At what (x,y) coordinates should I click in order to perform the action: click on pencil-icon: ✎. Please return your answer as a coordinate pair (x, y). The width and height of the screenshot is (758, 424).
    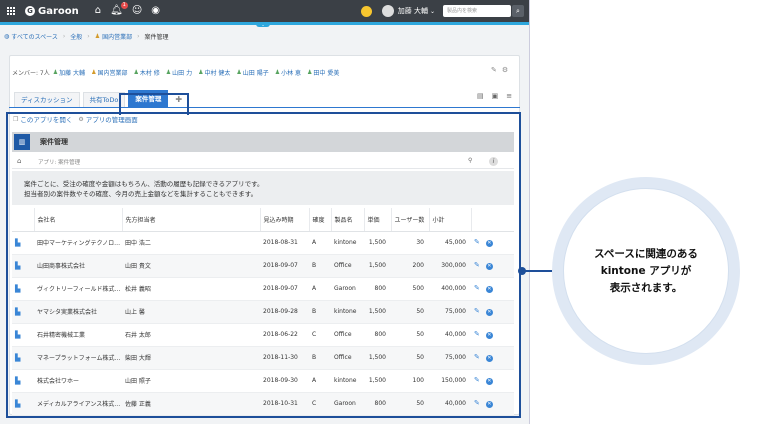
    Looking at the image, I should click on (494, 70).